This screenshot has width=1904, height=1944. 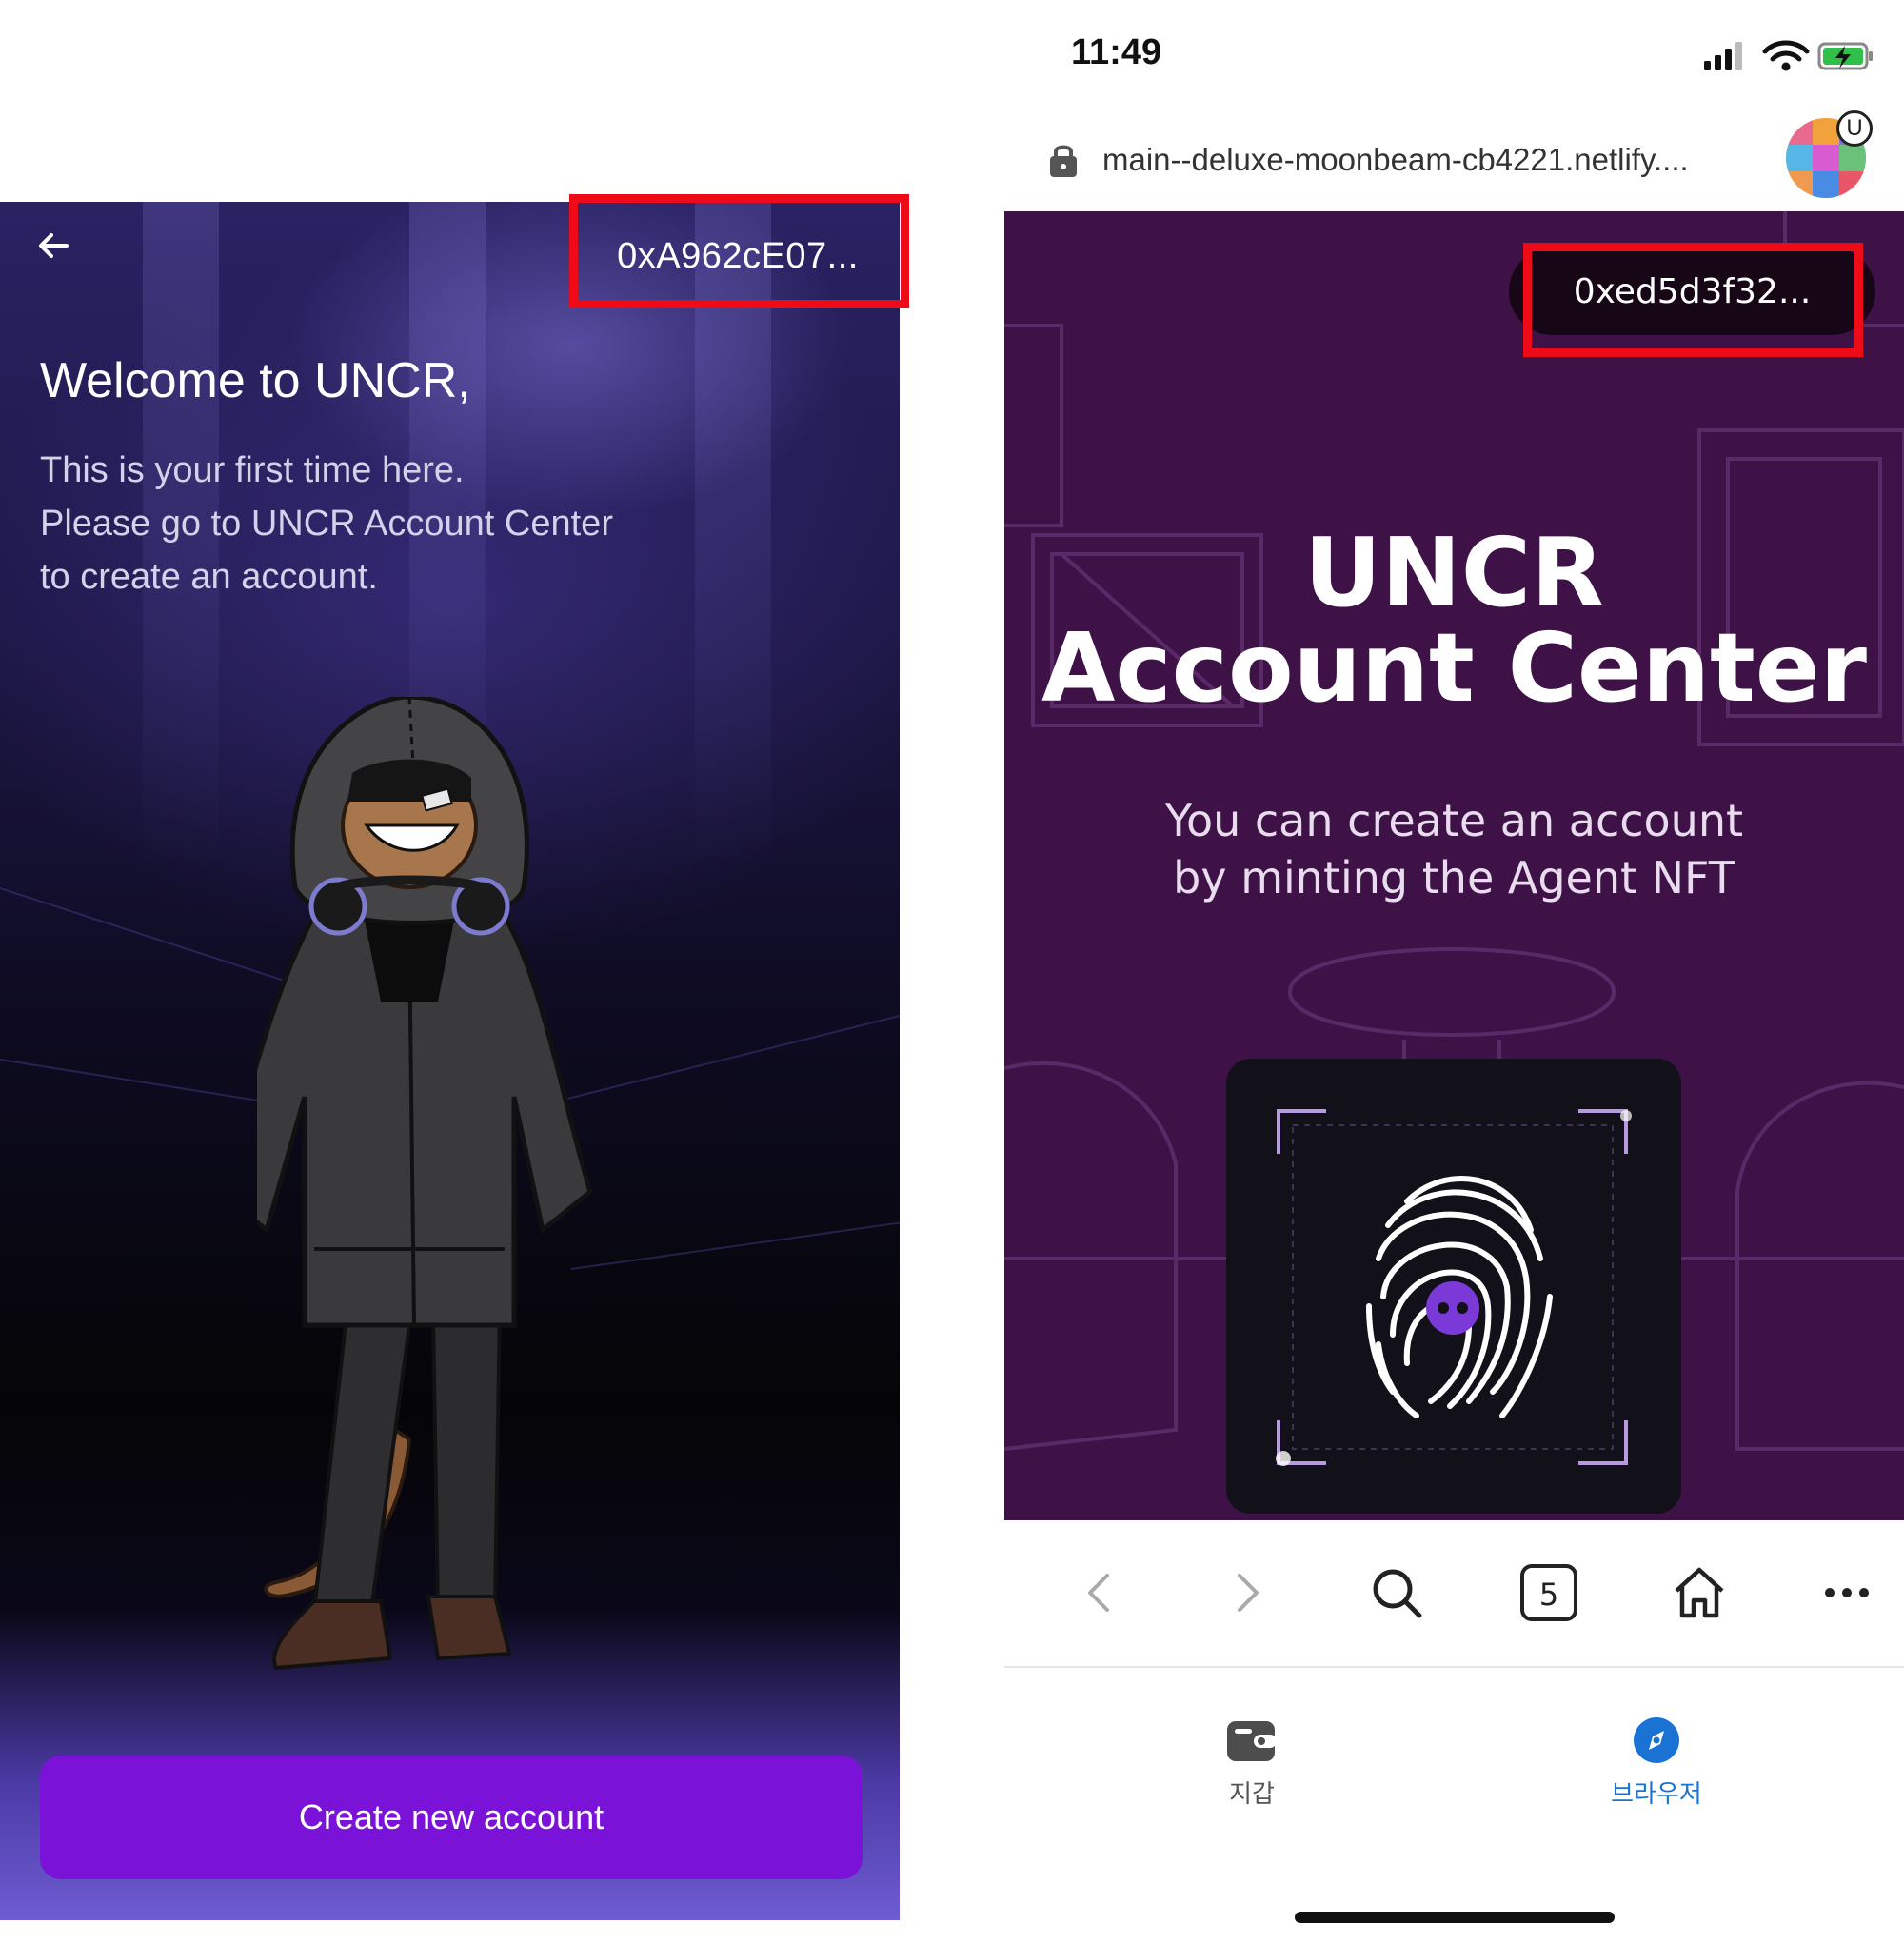 What do you see at coordinates (1099, 1593) in the screenshot?
I see `back-chevron-icon` at bounding box center [1099, 1593].